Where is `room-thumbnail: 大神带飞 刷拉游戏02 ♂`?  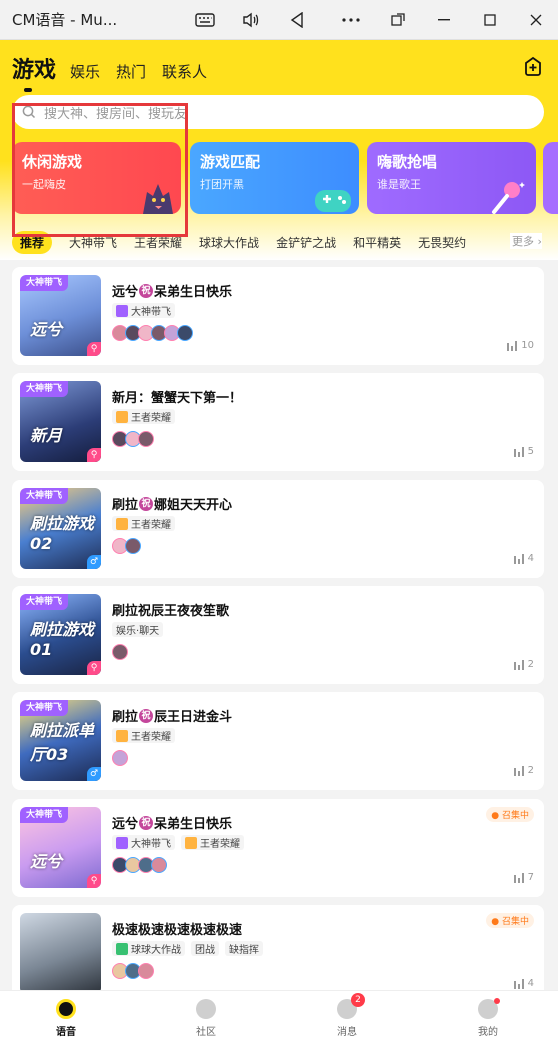 room-thumbnail: 大神带飞 刷拉游戏02 ♂ is located at coordinates (60, 528).